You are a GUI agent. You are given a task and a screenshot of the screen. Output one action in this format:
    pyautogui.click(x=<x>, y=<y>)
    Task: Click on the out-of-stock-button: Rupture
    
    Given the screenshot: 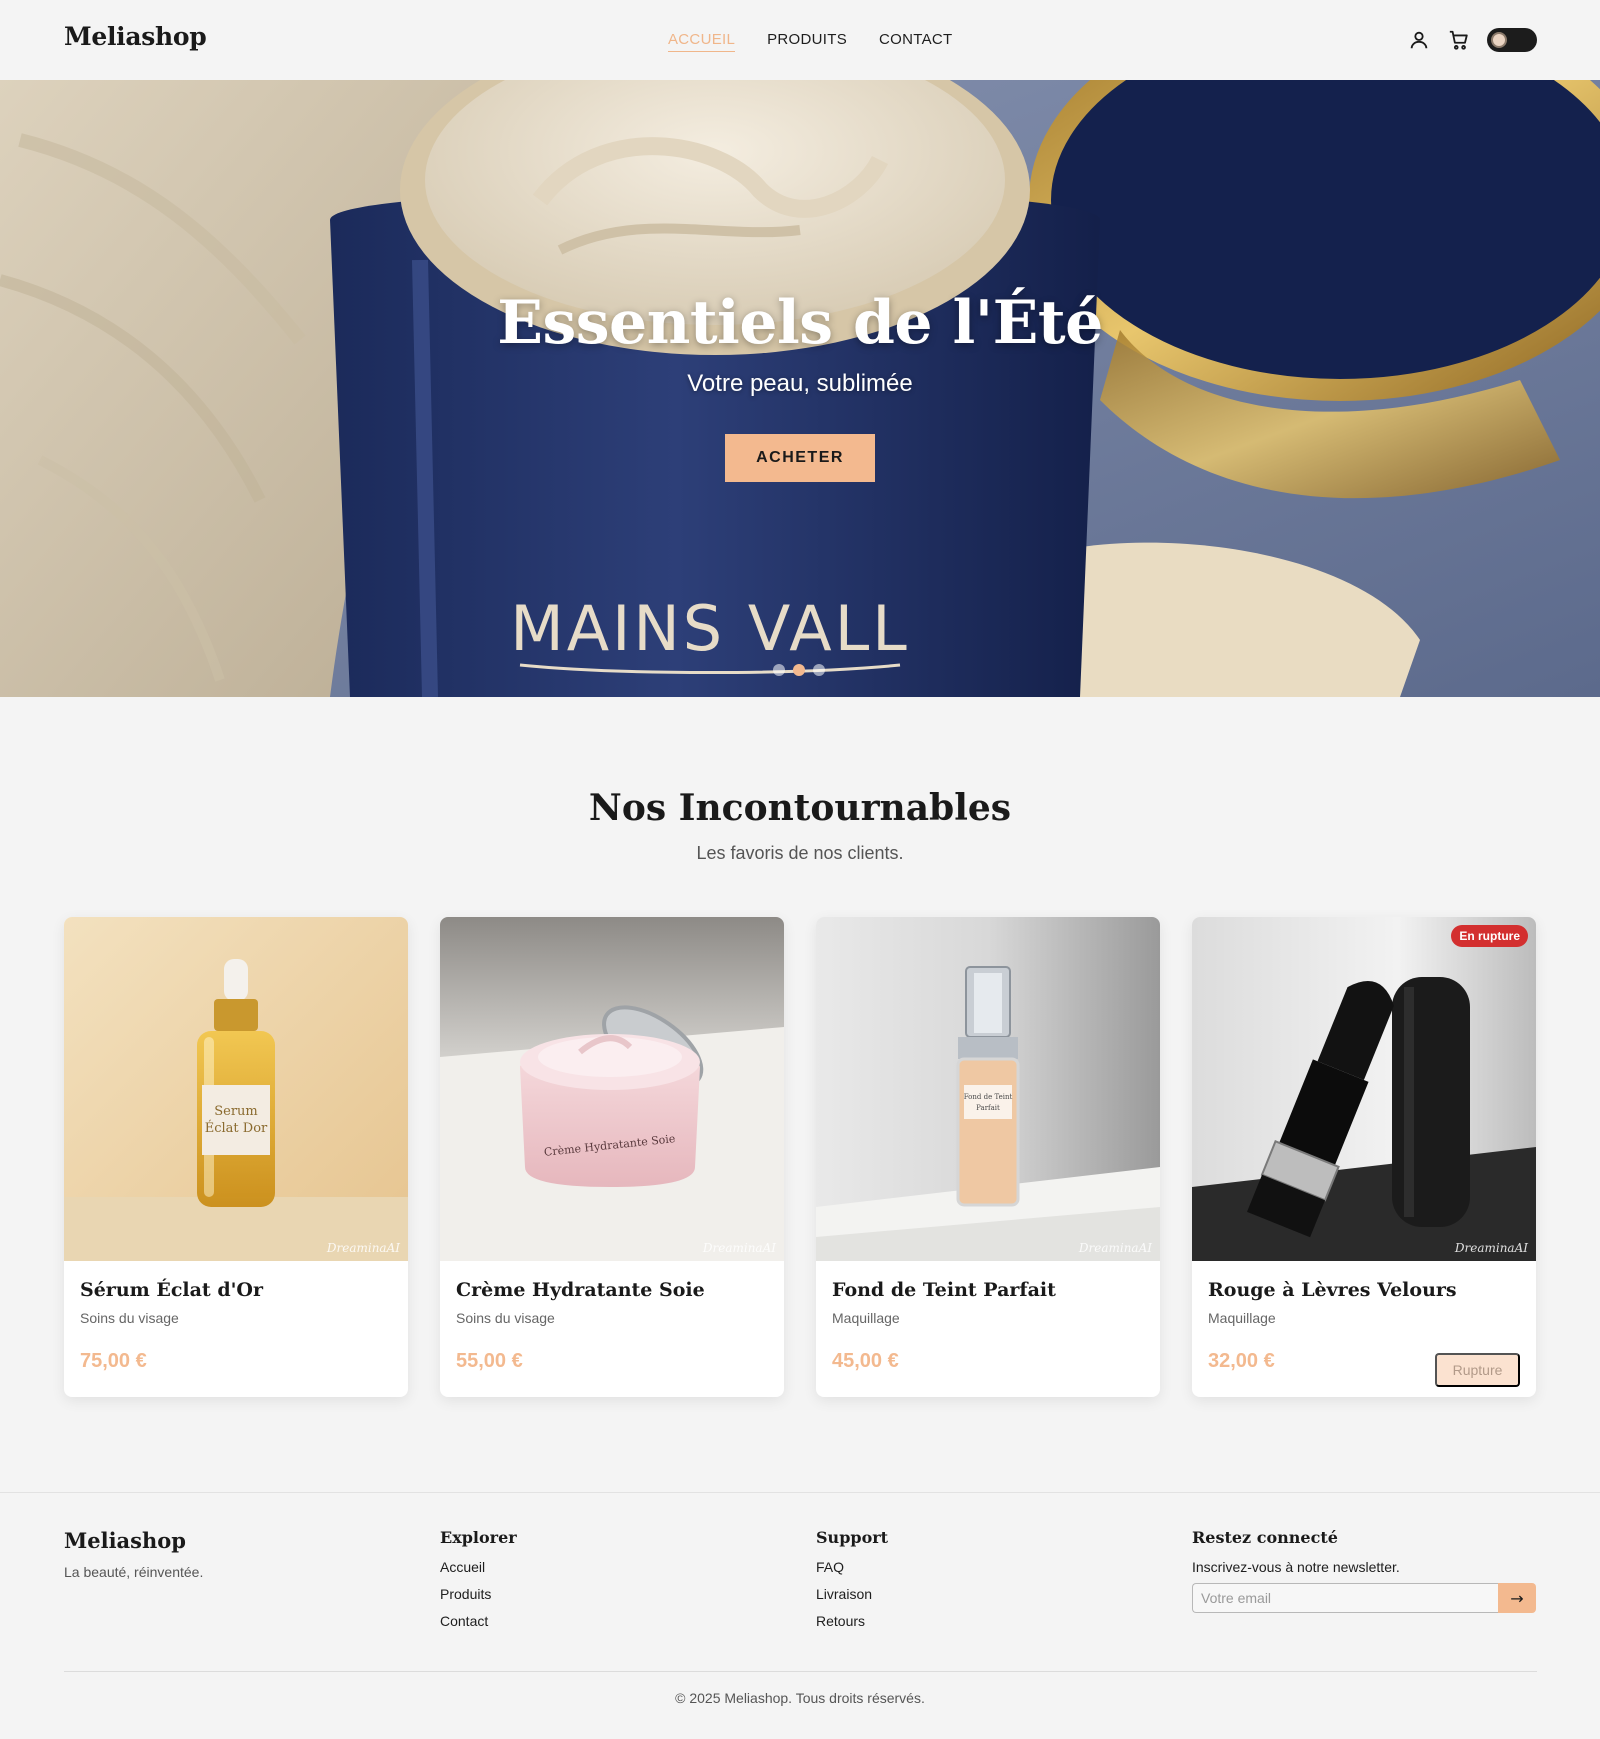 What is the action you would take?
    pyautogui.click(x=1477, y=1370)
    